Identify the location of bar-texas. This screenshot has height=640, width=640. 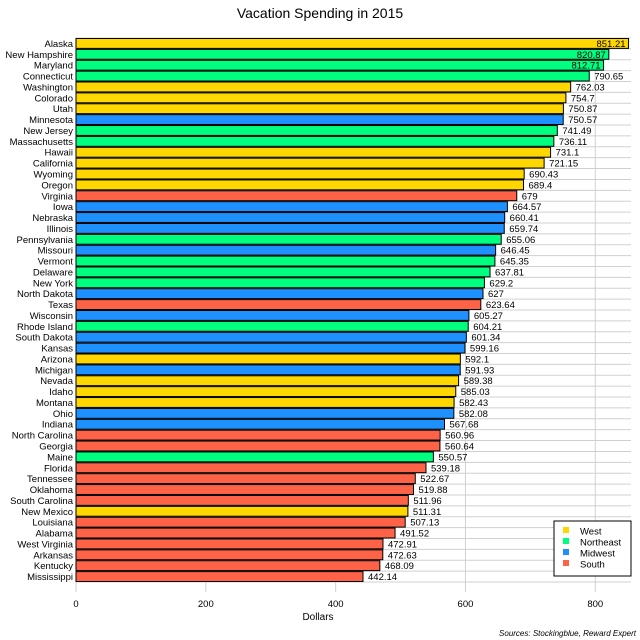
(278, 304).